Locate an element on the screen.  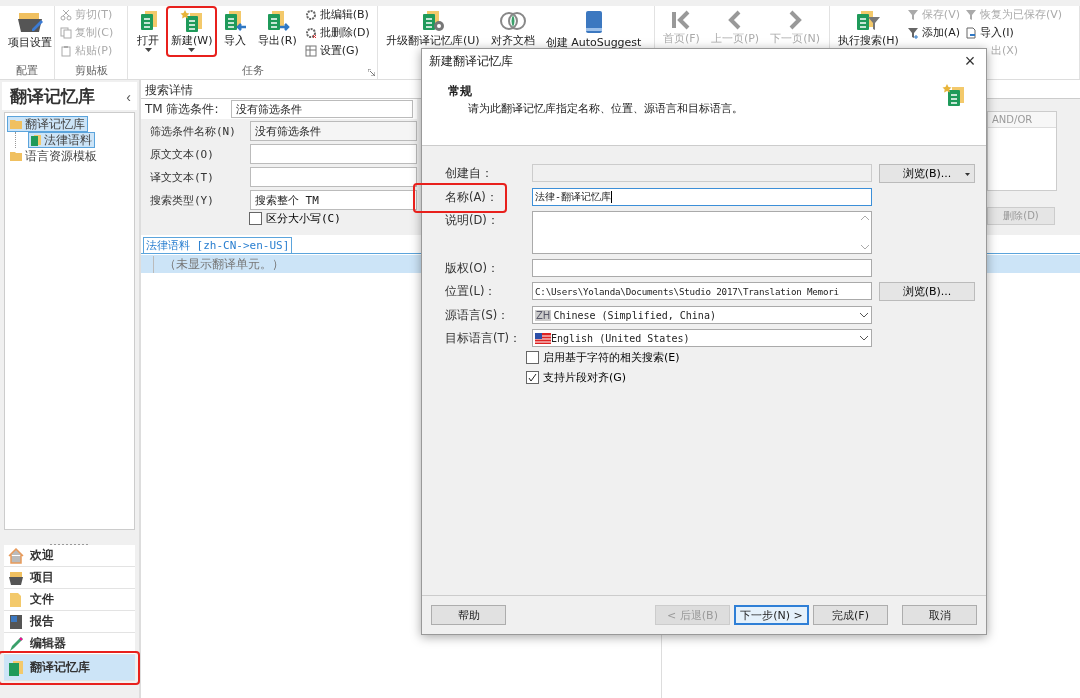
empty-message: （未显示翻译单元。） is located at coordinates (218, 264).